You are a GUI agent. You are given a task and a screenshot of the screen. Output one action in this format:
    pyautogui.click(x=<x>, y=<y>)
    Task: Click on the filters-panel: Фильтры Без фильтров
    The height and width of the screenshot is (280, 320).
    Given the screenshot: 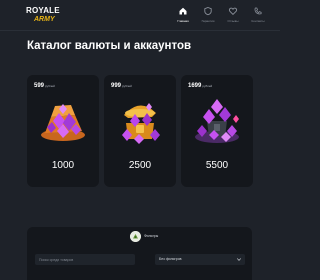 What is the action you would take?
    pyautogui.click(x=139, y=253)
    